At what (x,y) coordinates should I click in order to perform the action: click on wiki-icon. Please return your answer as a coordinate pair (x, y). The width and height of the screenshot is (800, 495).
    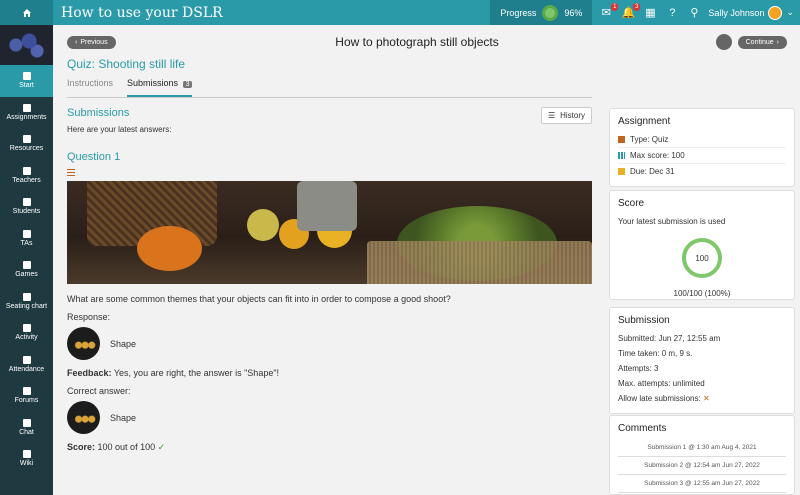
    Looking at the image, I should click on (26, 454).